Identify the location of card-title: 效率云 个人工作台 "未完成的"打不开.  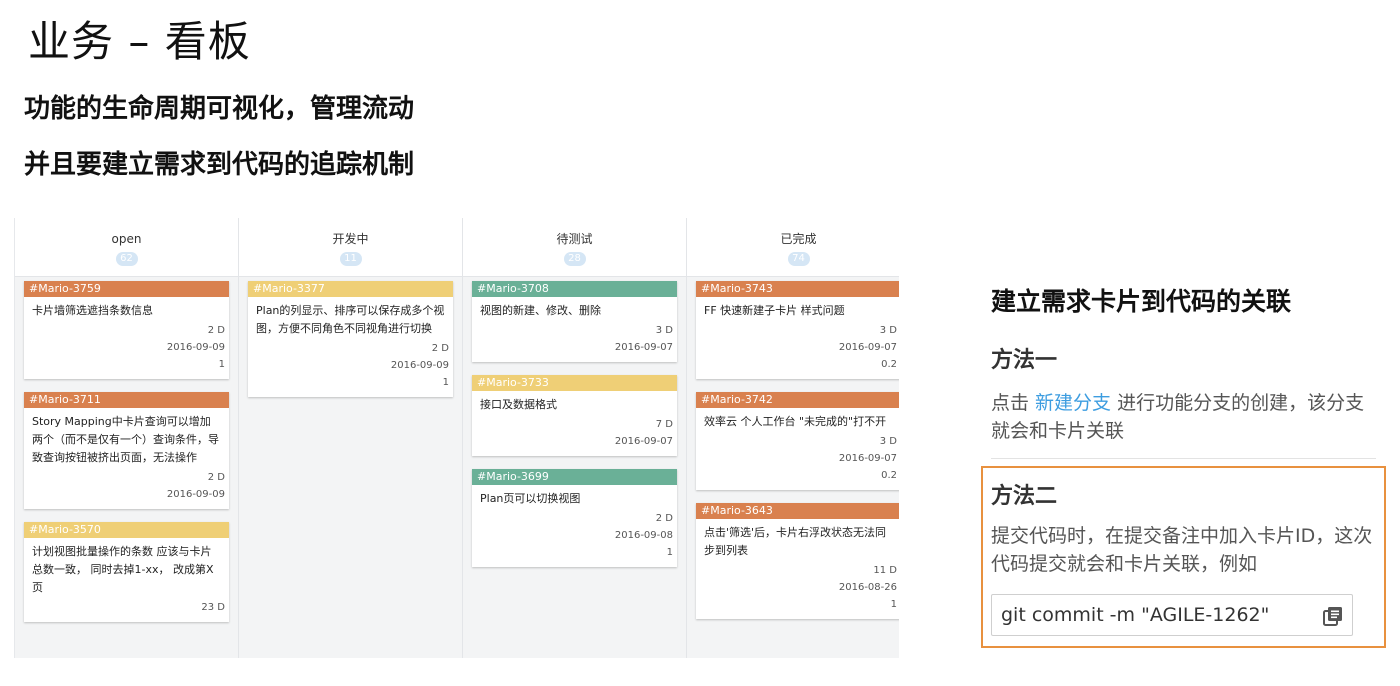
(795, 421).